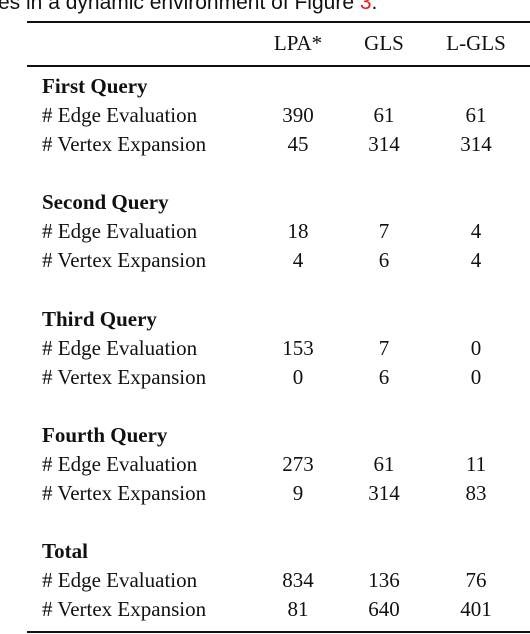 This screenshot has width=530, height=634. Describe the element at coordinates (105, 202) in the screenshot. I see `section-title: Second Query` at that location.